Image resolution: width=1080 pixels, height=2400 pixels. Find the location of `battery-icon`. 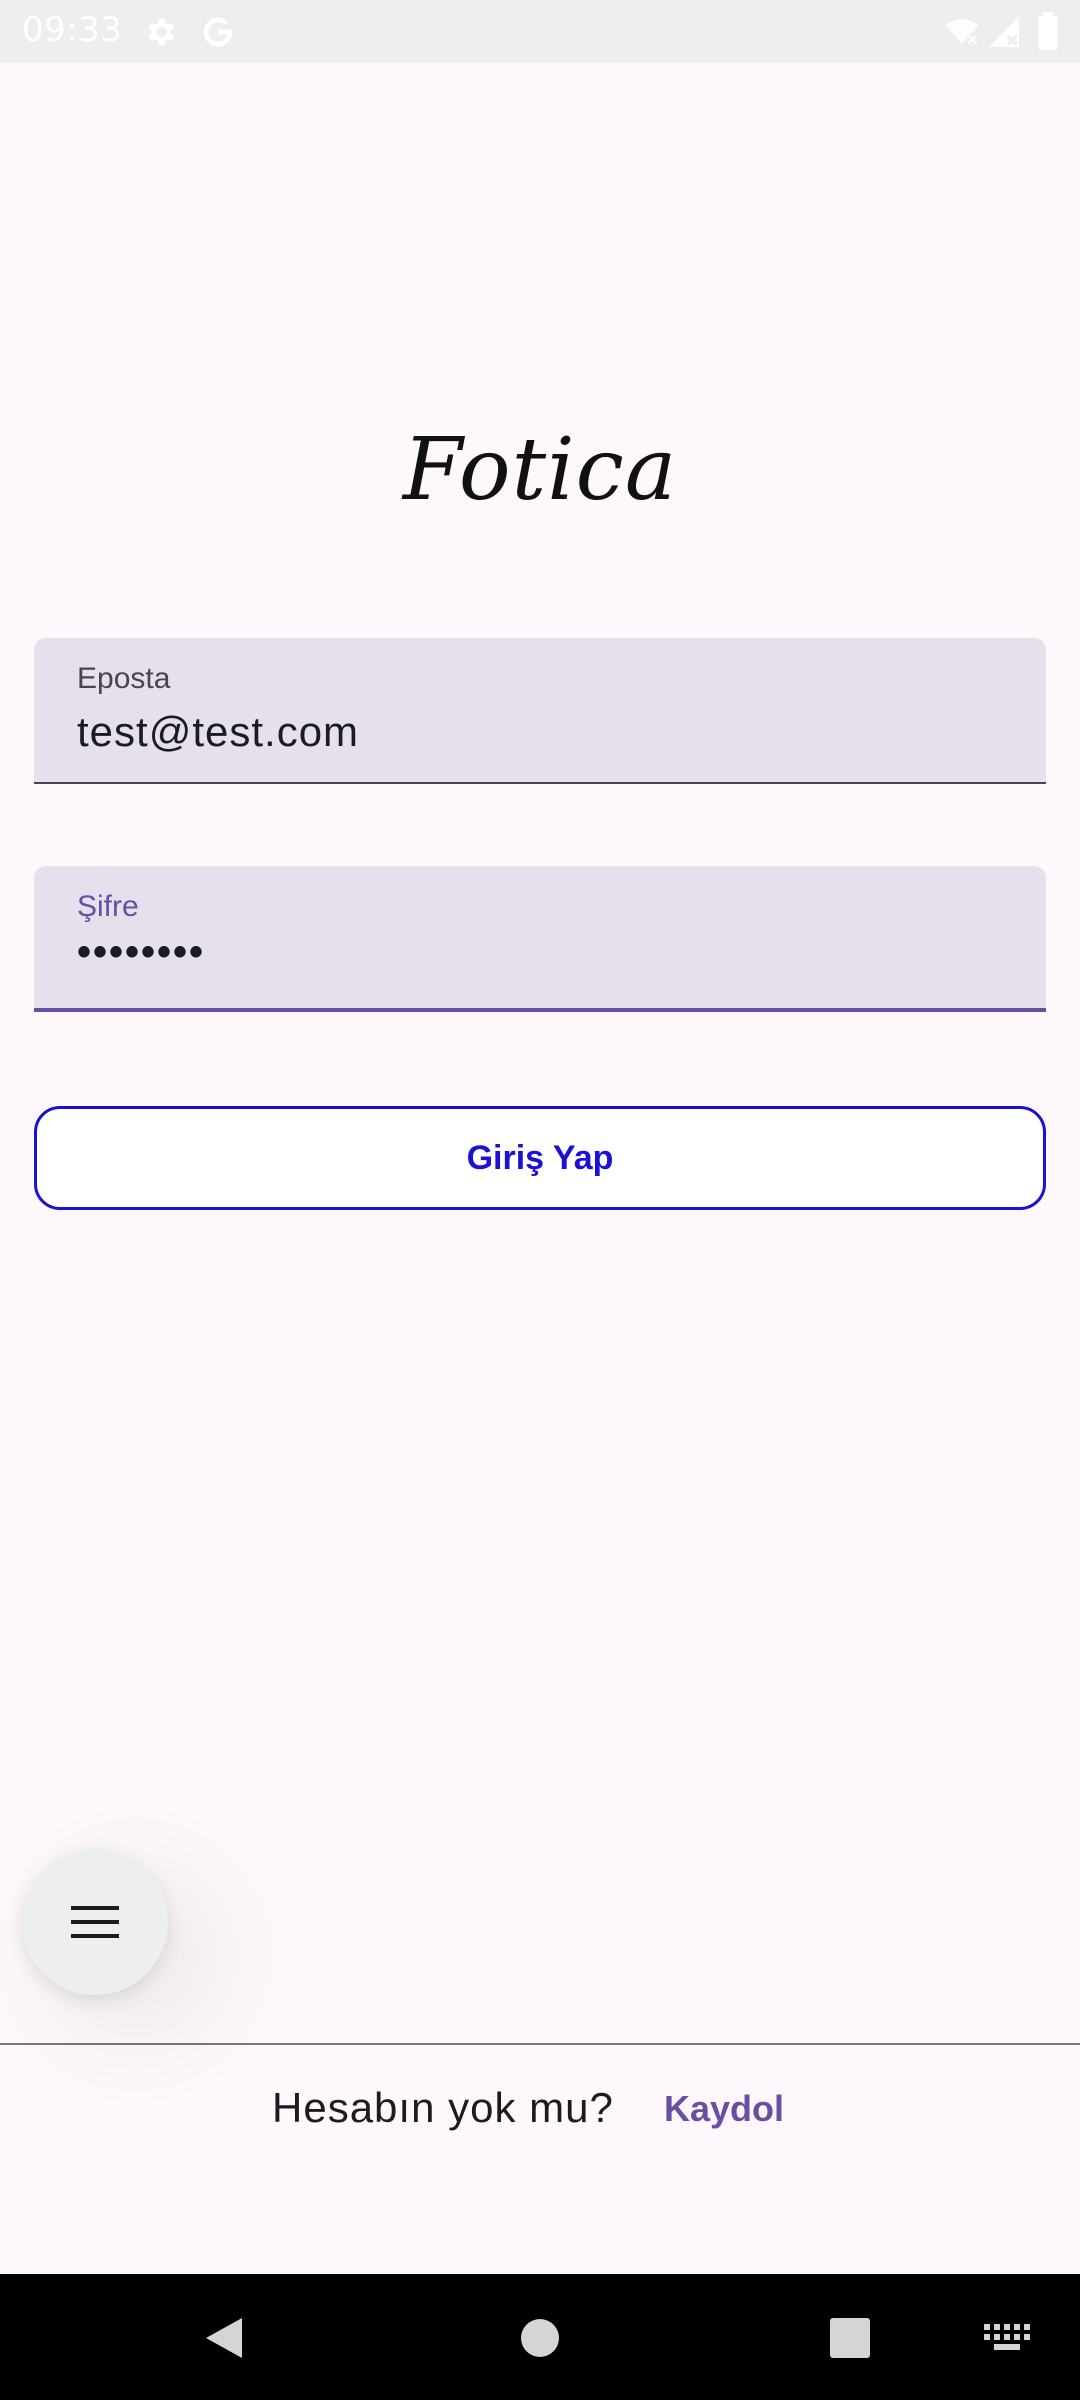

battery-icon is located at coordinates (1048, 31).